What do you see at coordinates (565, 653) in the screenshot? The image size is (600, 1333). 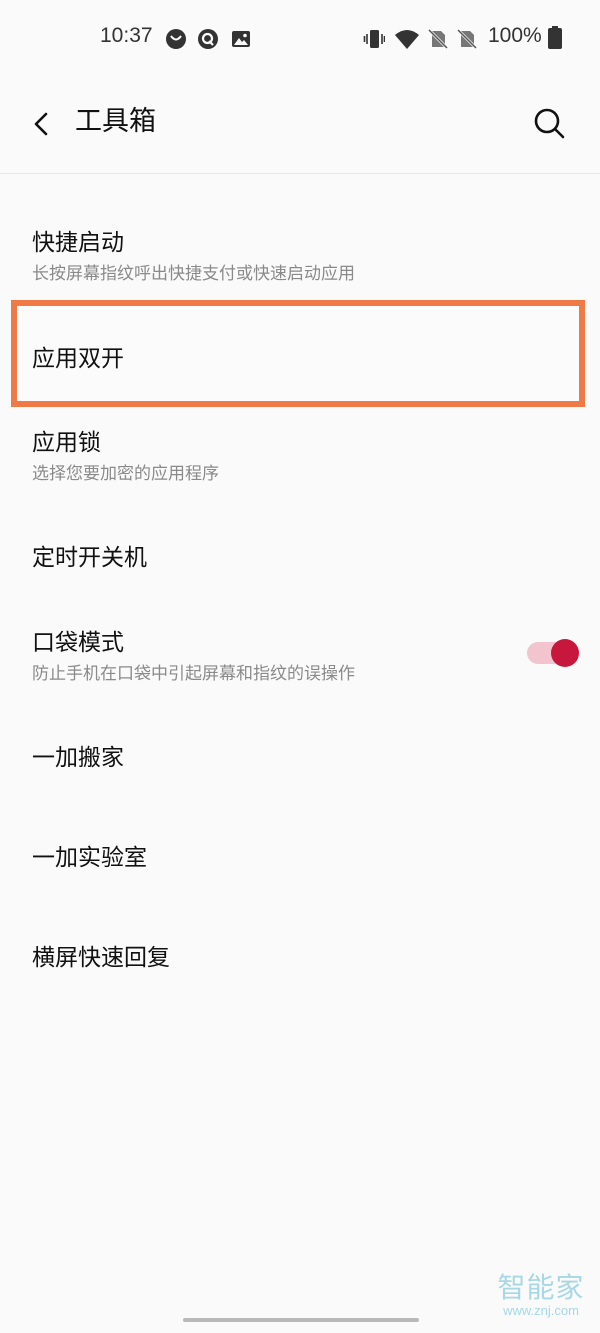 I see `toggle-thumb` at bounding box center [565, 653].